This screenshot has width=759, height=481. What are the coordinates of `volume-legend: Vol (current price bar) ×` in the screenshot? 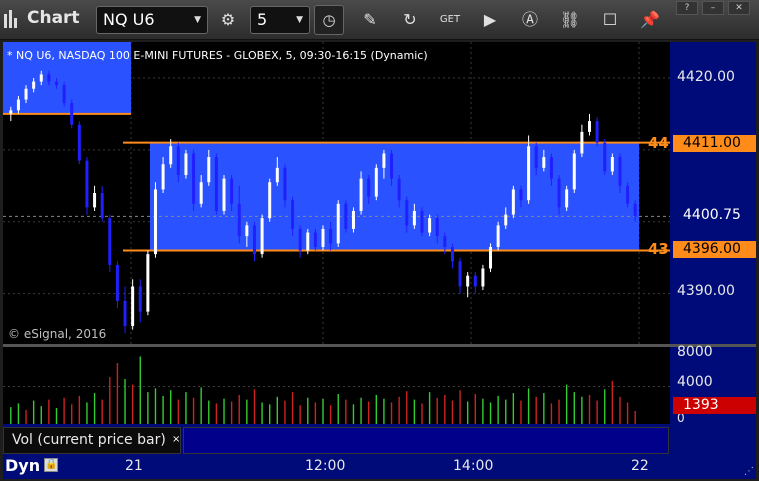 It's located at (92, 440).